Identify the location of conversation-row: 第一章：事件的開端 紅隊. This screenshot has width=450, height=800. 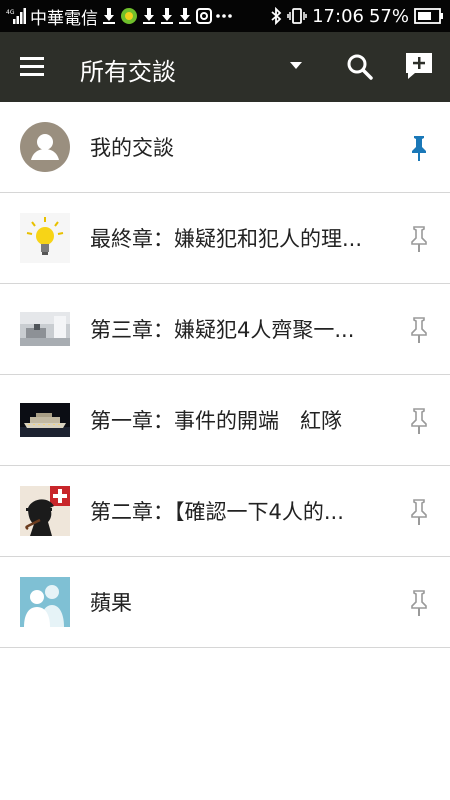
(225, 420).